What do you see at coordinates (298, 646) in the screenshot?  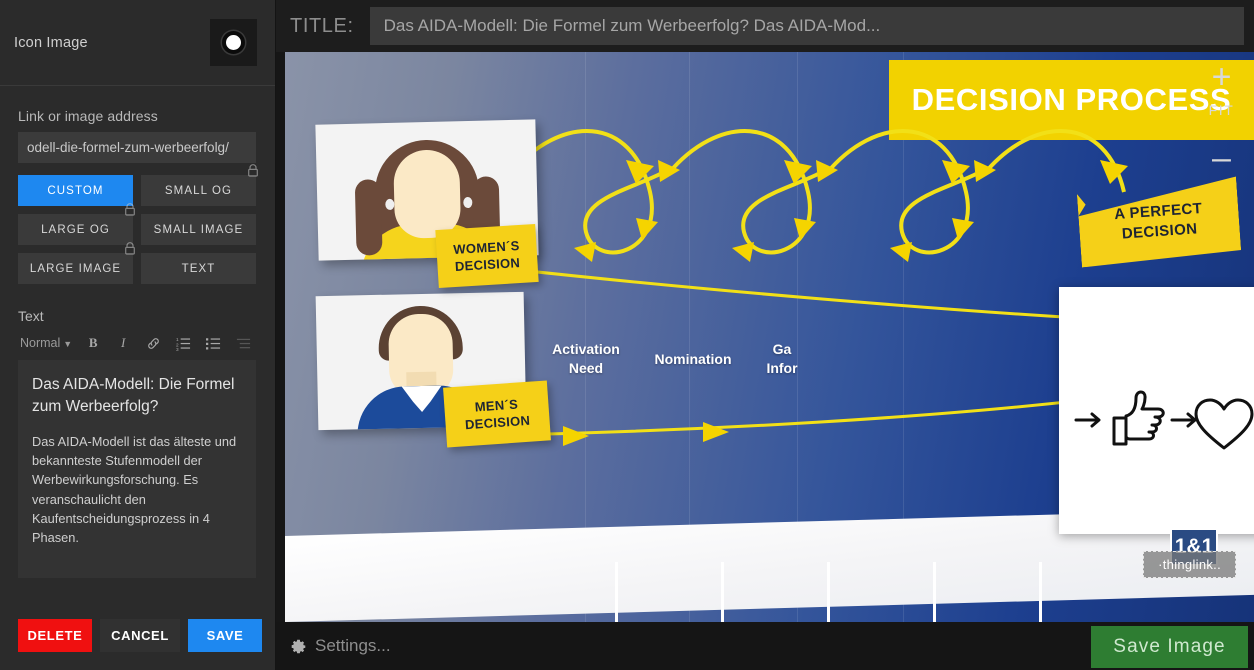 I see `gear-icon` at bounding box center [298, 646].